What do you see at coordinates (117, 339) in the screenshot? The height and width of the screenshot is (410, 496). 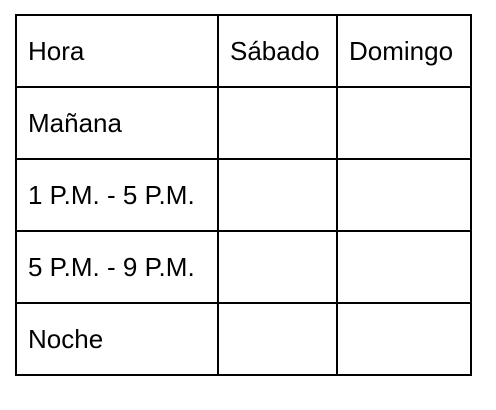 I see `row-label-noche: Noche` at bounding box center [117, 339].